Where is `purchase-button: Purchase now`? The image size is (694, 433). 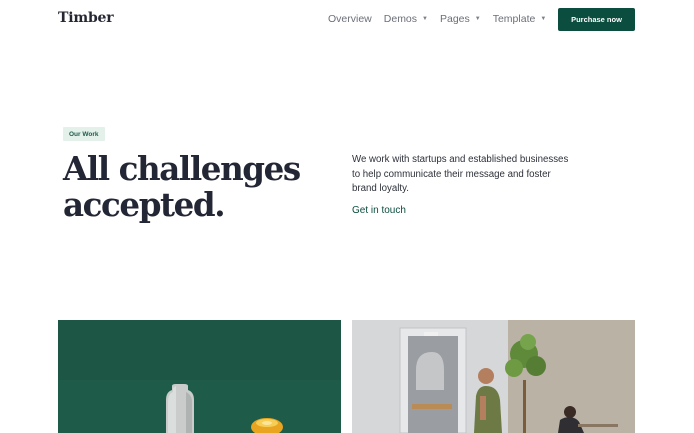
purchase-button: Purchase now is located at coordinates (596, 19).